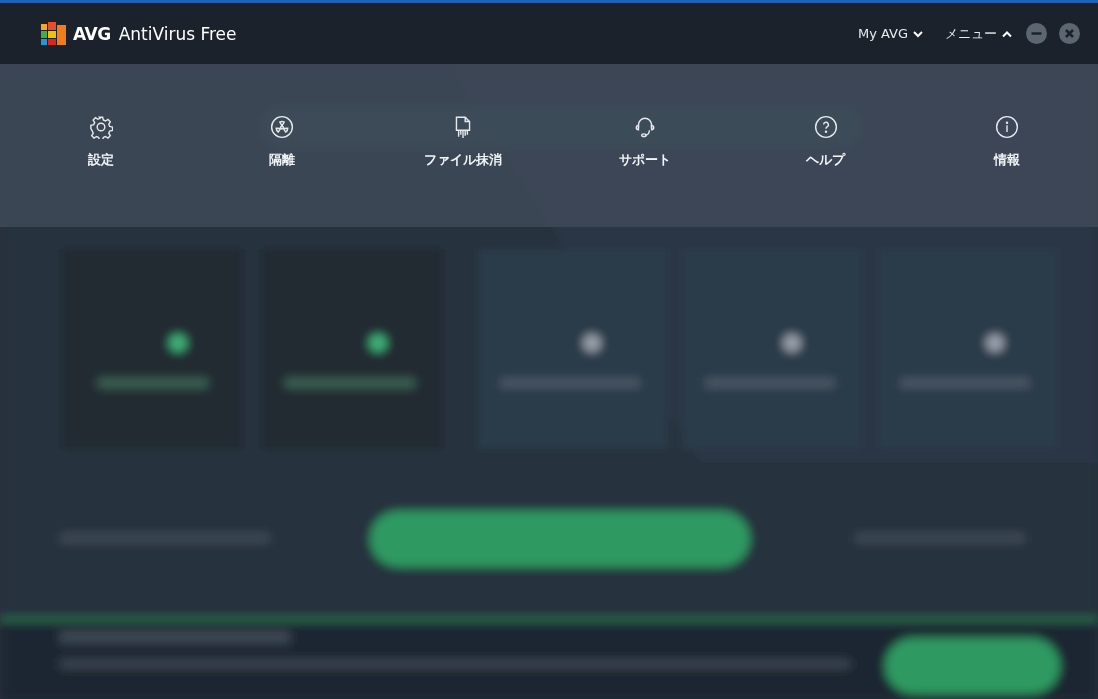 Image resolution: width=1098 pixels, height=699 pixels. Describe the element at coordinates (918, 33) in the screenshot. I see `chevron-down-icon` at that location.